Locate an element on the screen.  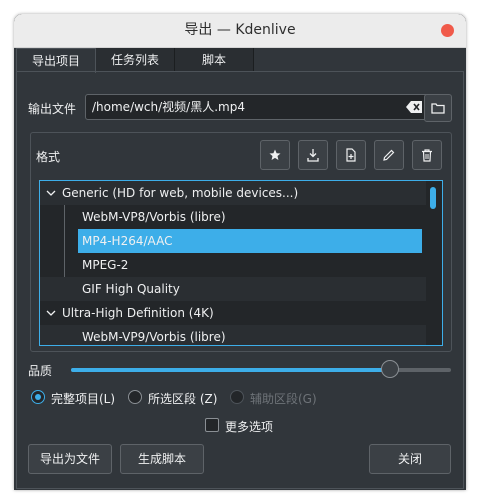
tree-item-label: WebM-VP8/Vorbis (libre) is located at coordinates (154, 217).